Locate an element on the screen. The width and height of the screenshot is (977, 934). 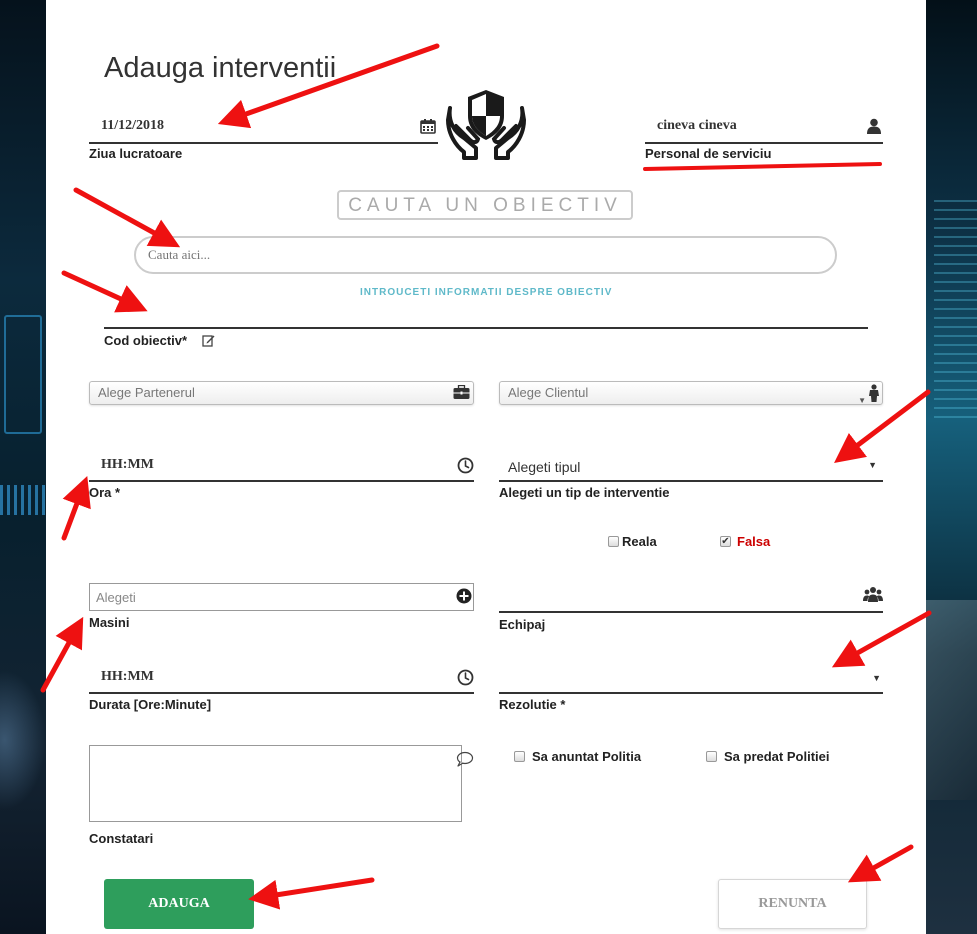
group-icon is located at coordinates (873, 596).